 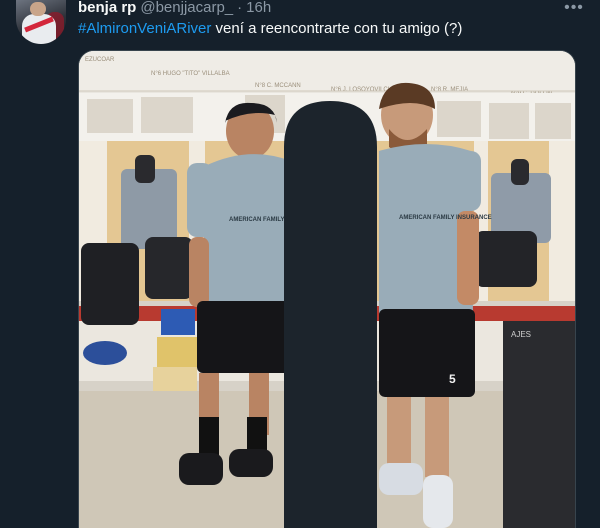 I want to click on nameplate-3: N°8 C. MCCANN, so click(x=278, y=86).